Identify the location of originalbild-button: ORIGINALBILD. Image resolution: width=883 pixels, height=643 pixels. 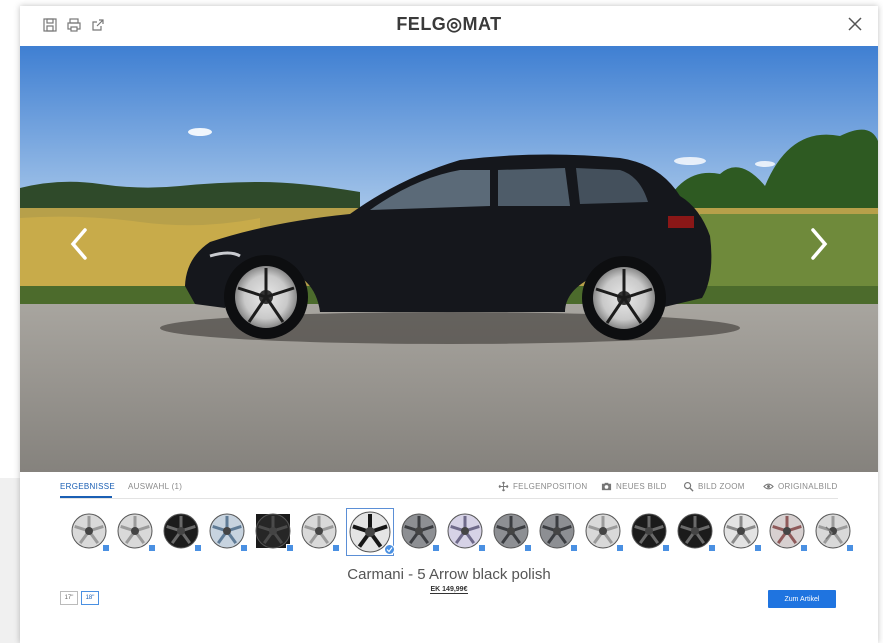
(800, 486).